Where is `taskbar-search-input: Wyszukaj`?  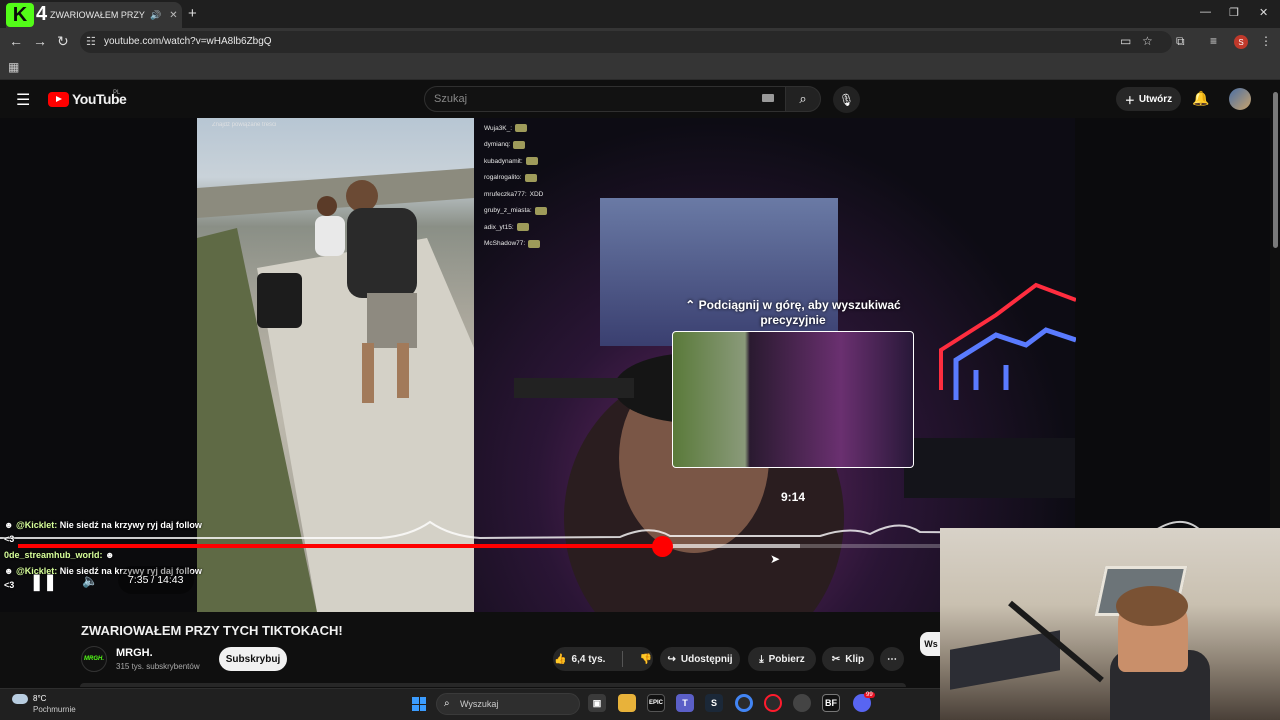 taskbar-search-input: Wyszukaj is located at coordinates (479, 704).